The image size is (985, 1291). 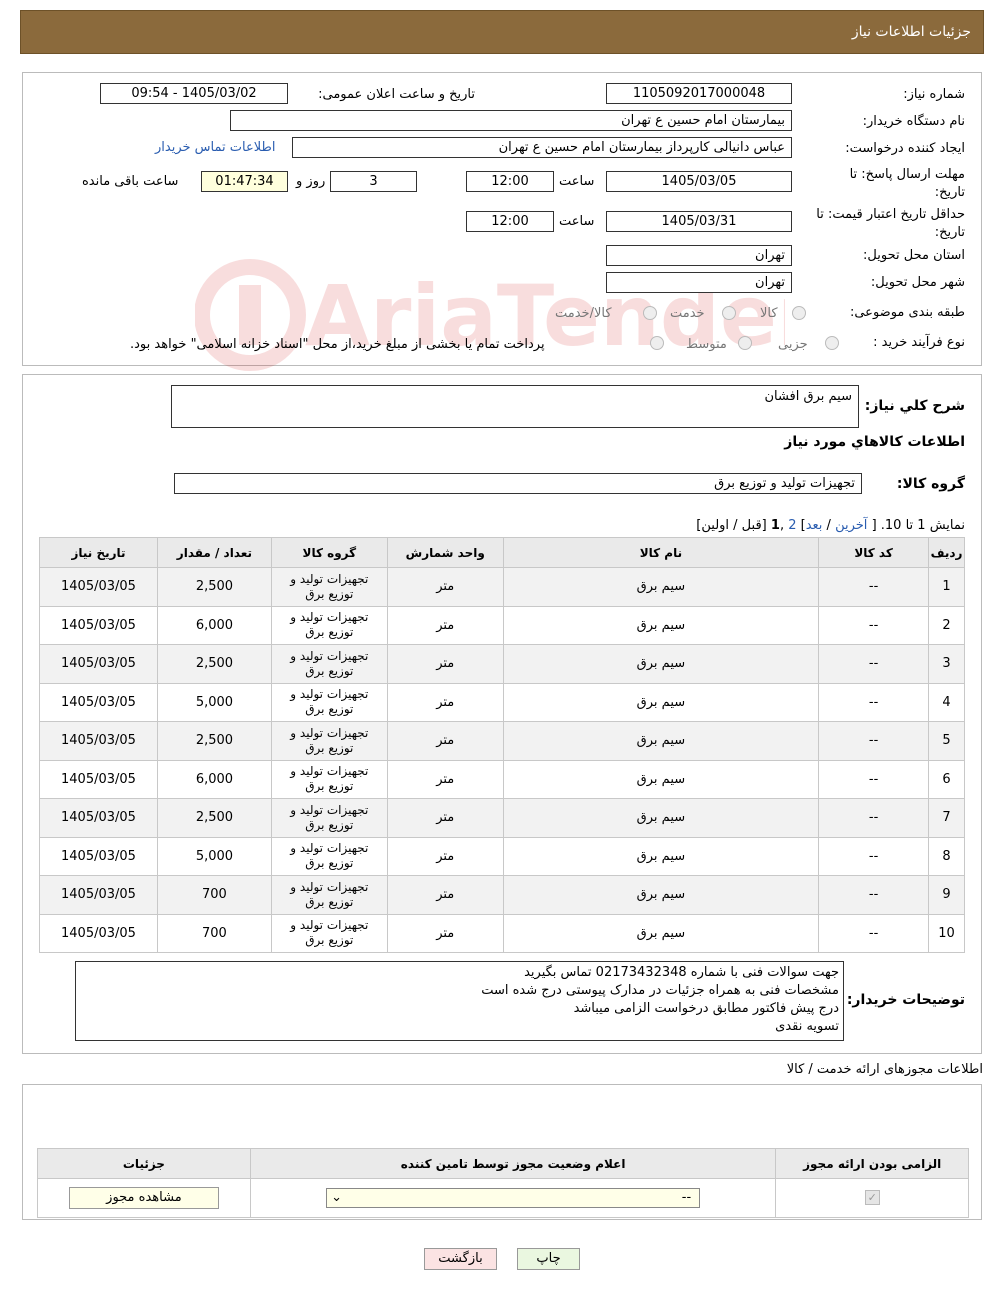 What do you see at coordinates (914, 255) in the screenshot?
I see `province-label: استان محل تحویل:` at bounding box center [914, 255].